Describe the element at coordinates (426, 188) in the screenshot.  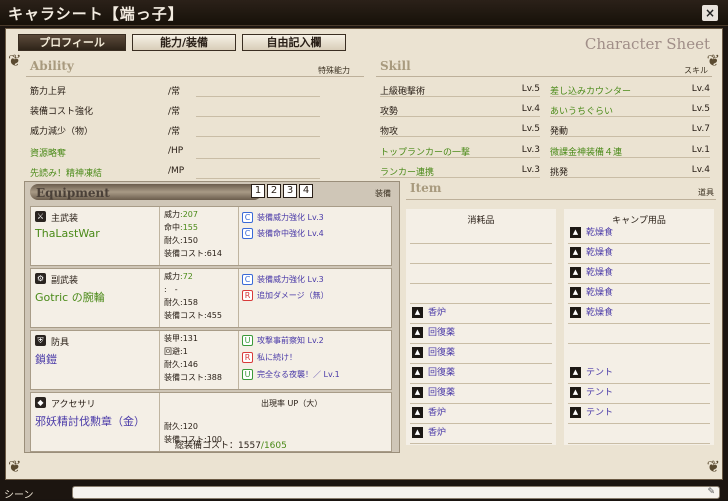
I see `item-title: Item` at that location.